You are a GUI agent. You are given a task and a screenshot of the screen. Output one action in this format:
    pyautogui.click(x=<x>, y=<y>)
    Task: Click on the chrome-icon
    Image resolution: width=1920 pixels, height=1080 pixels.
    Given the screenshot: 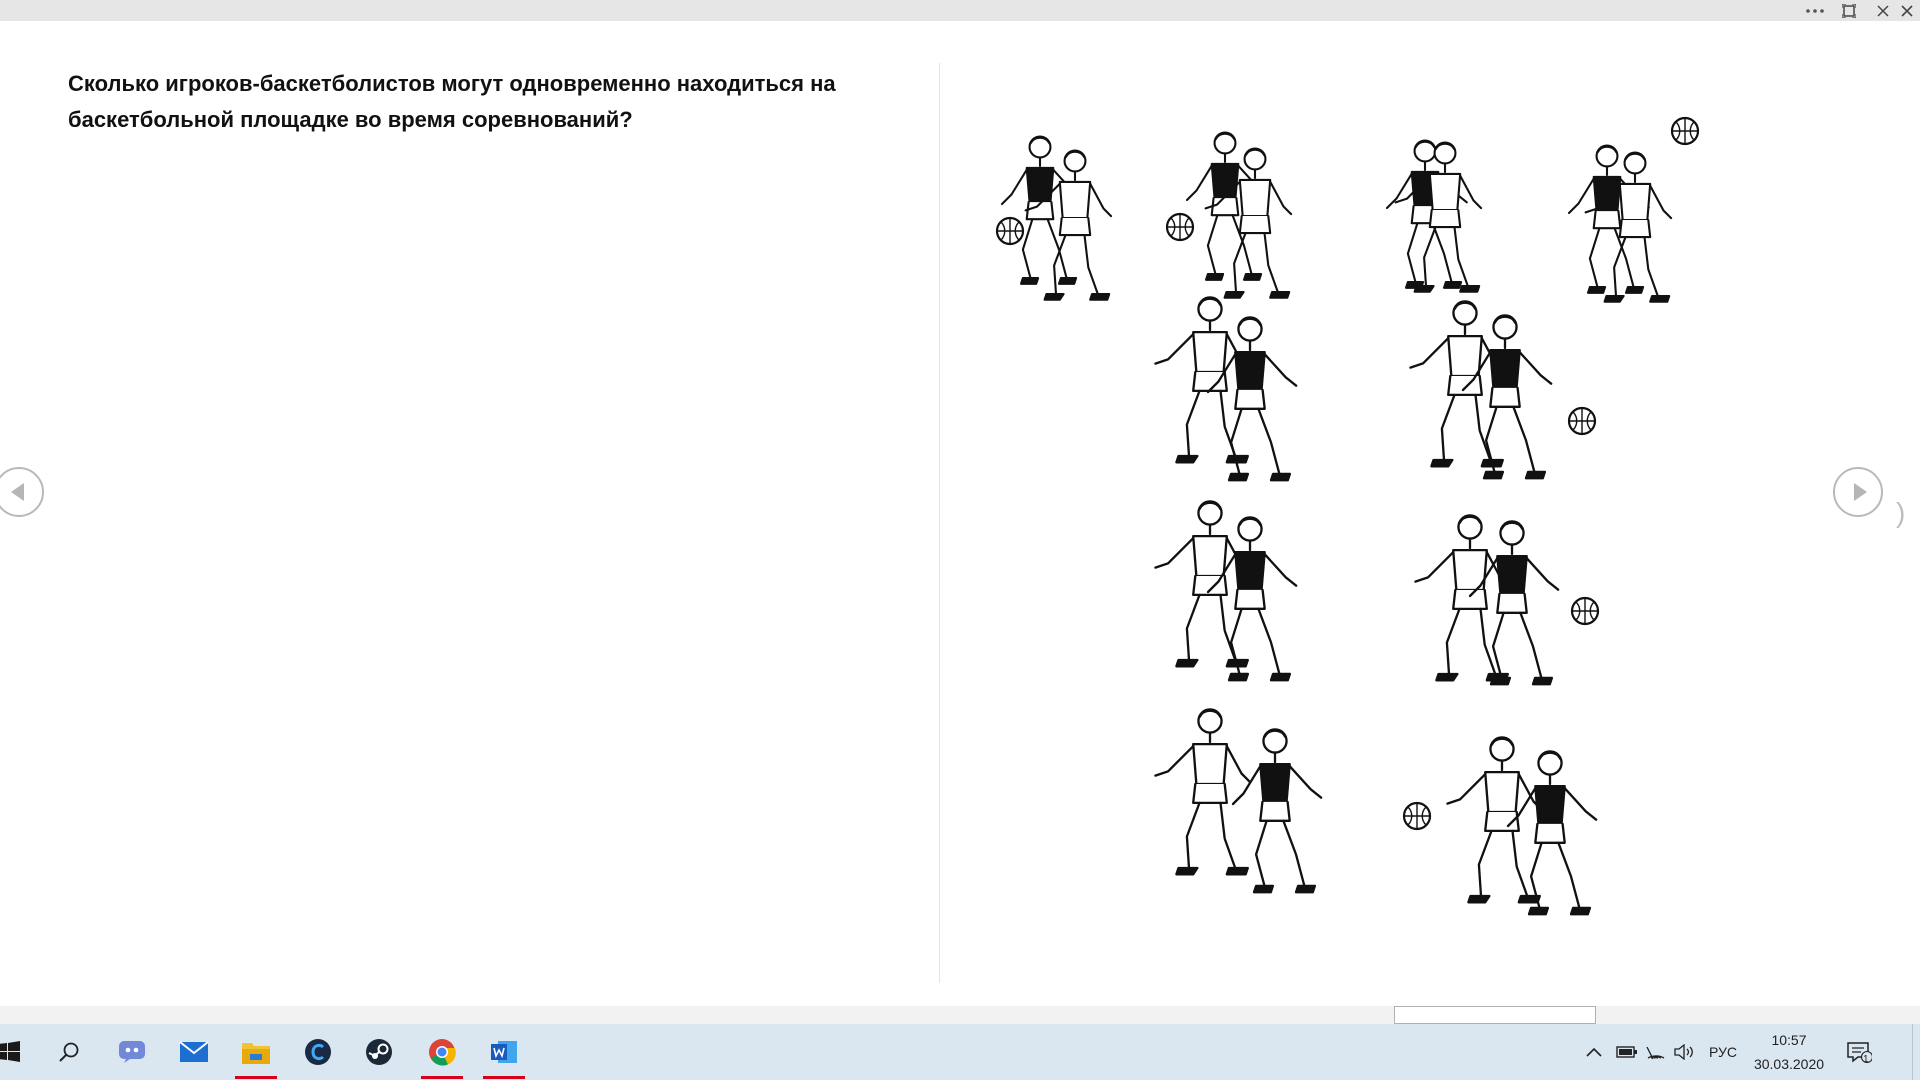 What is the action you would take?
    pyautogui.click(x=442, y=1052)
    